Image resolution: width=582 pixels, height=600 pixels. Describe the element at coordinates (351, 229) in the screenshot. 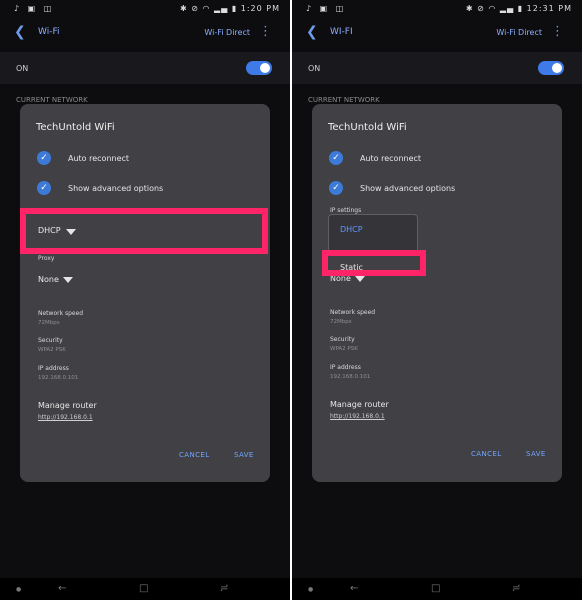

I see `option-dhcp: DHCP` at that location.